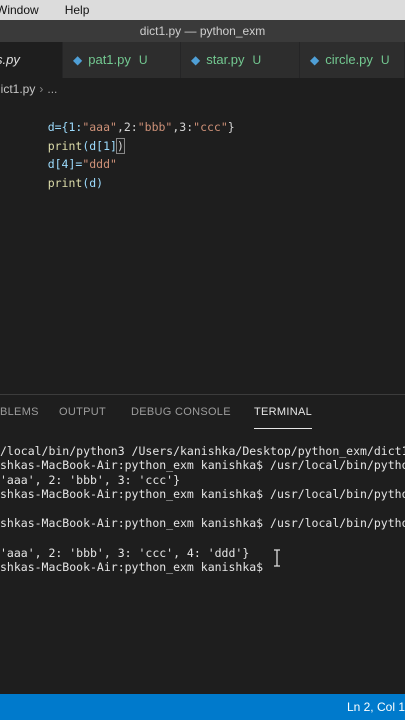 This screenshot has width=405, height=720. Describe the element at coordinates (61, 173) in the screenshot. I see `code-line-4: print(d)` at that location.